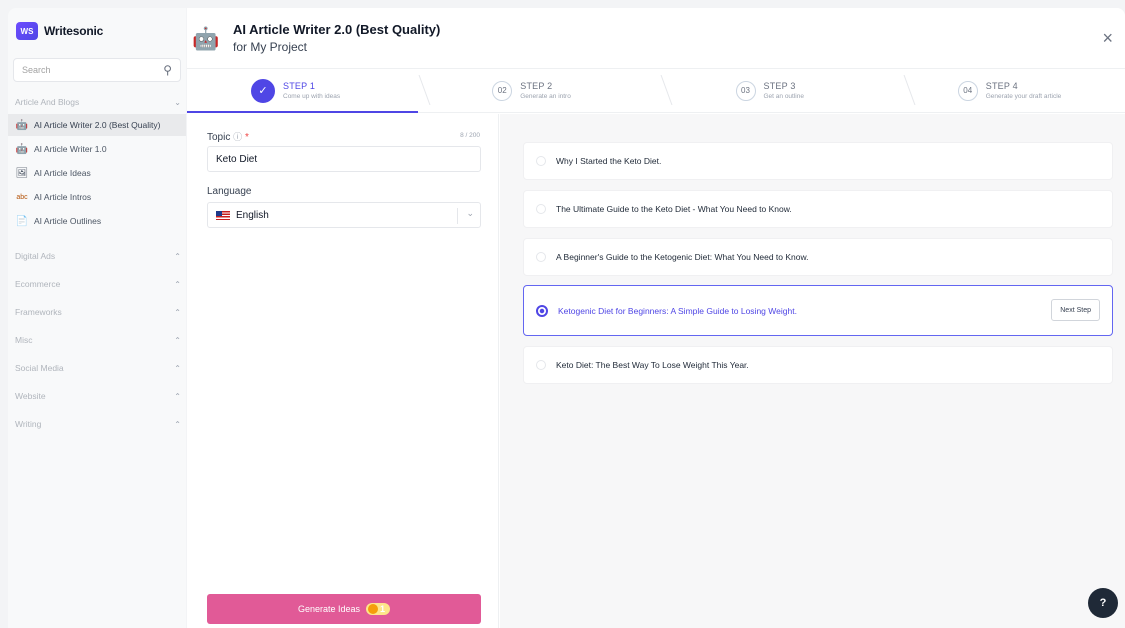  Describe the element at coordinates (70, 149) in the screenshot. I see `sidebar-item-label: AI Article Writer 1.0` at that location.